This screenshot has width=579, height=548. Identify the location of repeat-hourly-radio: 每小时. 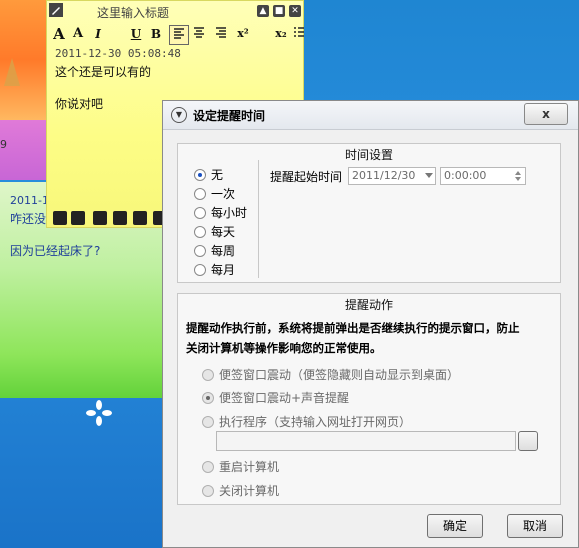
(220, 212).